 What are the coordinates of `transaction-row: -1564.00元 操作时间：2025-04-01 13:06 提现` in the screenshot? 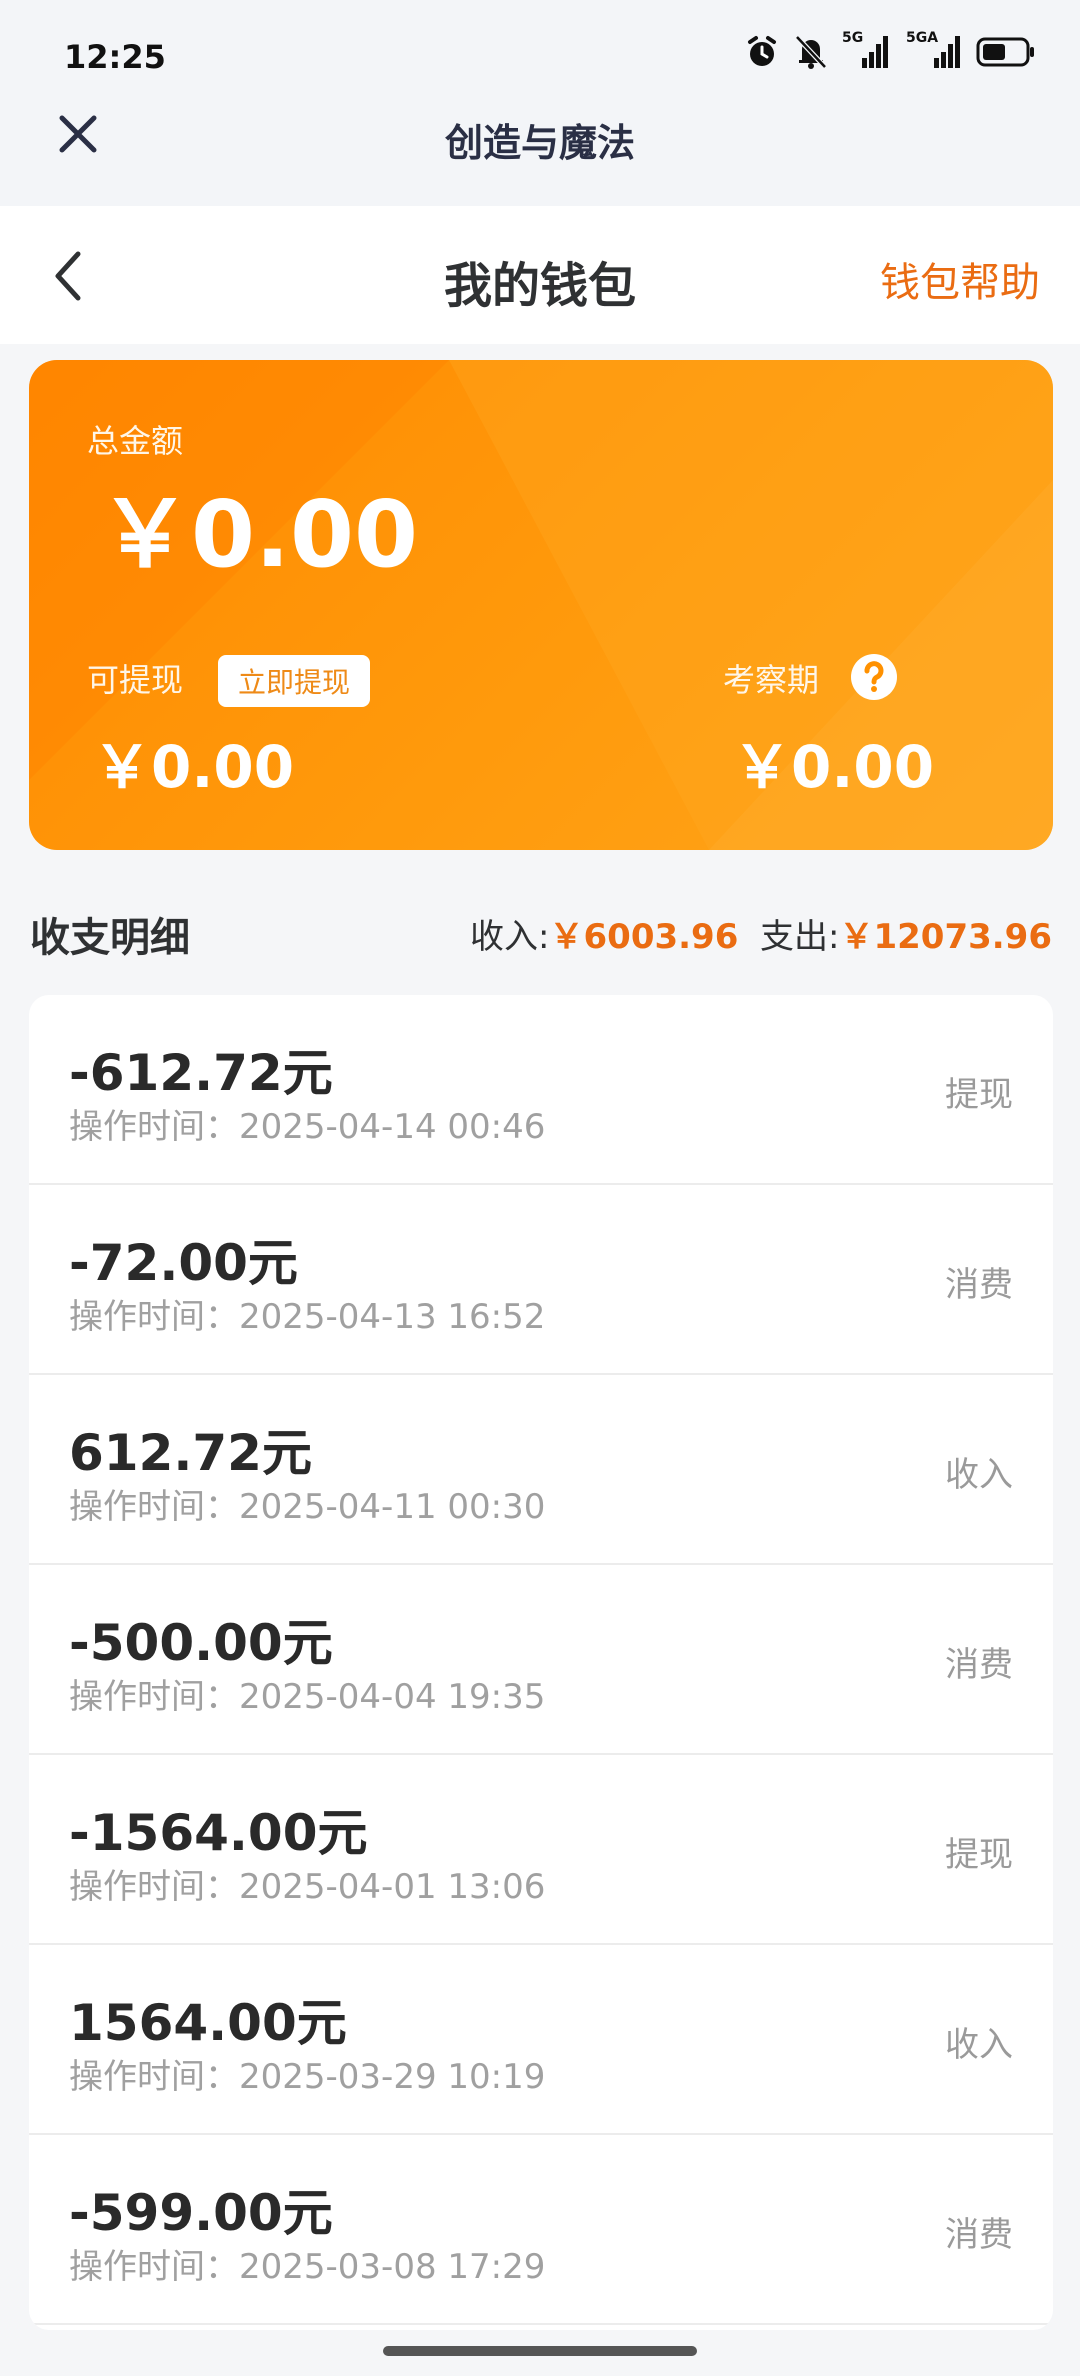 It's located at (541, 1850).